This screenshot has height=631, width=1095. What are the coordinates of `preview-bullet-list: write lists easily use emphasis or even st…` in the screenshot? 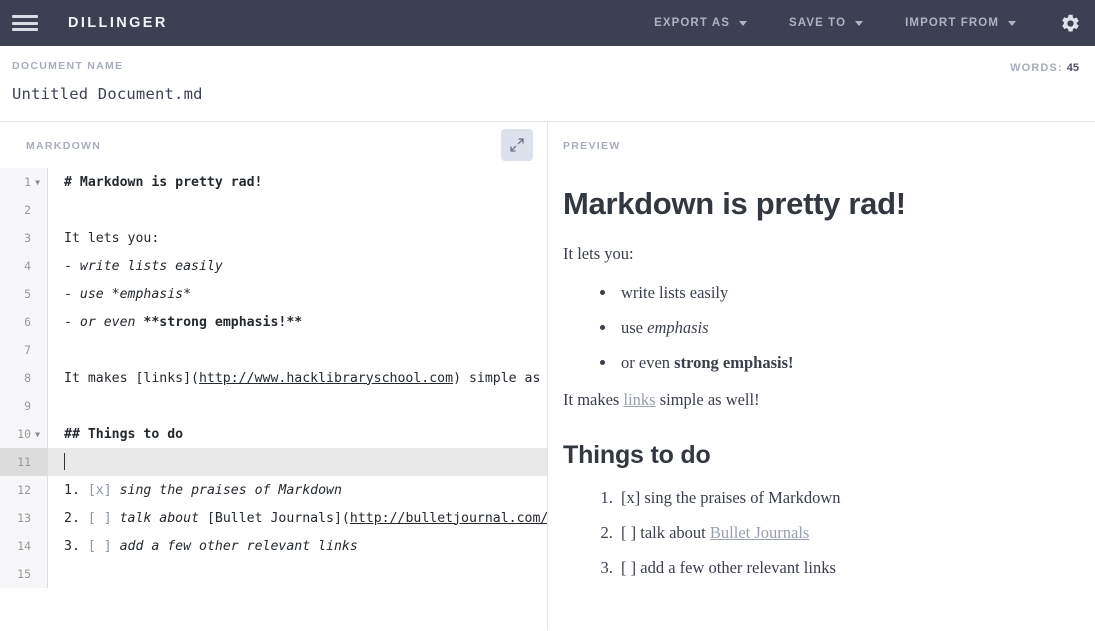 It's located at (814, 327).